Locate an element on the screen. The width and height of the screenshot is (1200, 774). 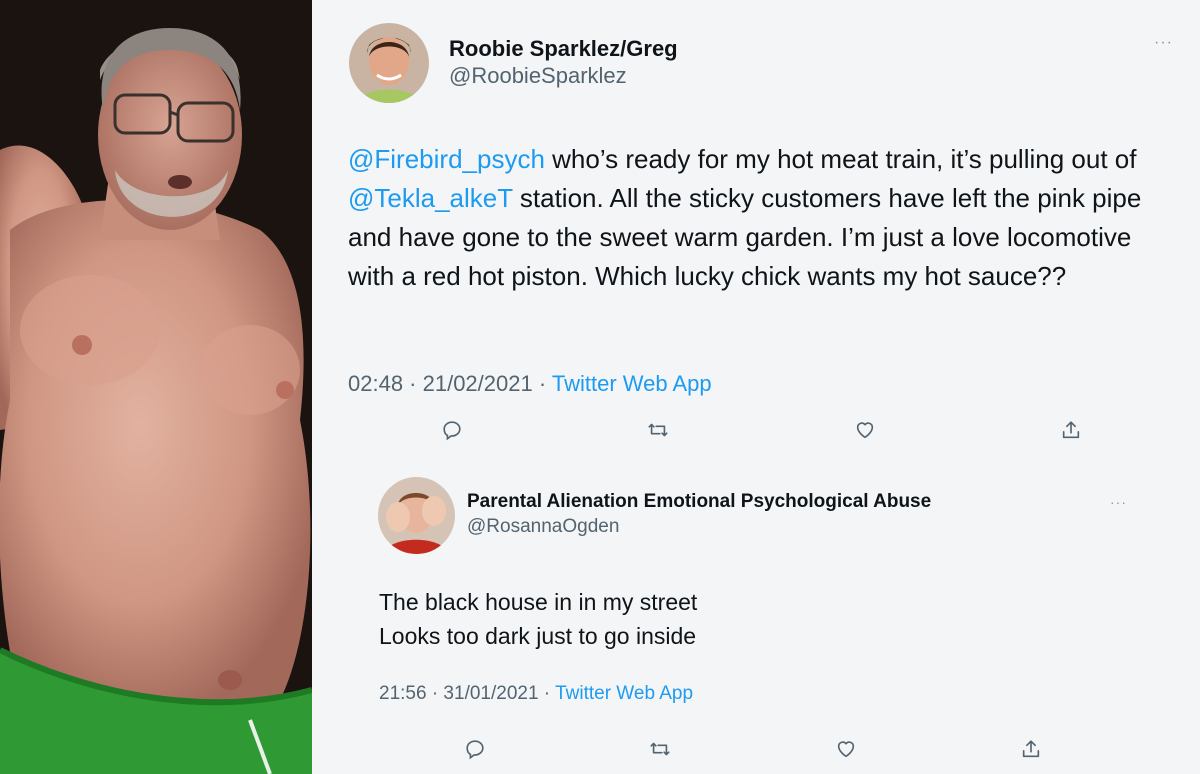
main-timestamp: 02:48 · 21/02/2021 · is located at coordinates (450, 383).